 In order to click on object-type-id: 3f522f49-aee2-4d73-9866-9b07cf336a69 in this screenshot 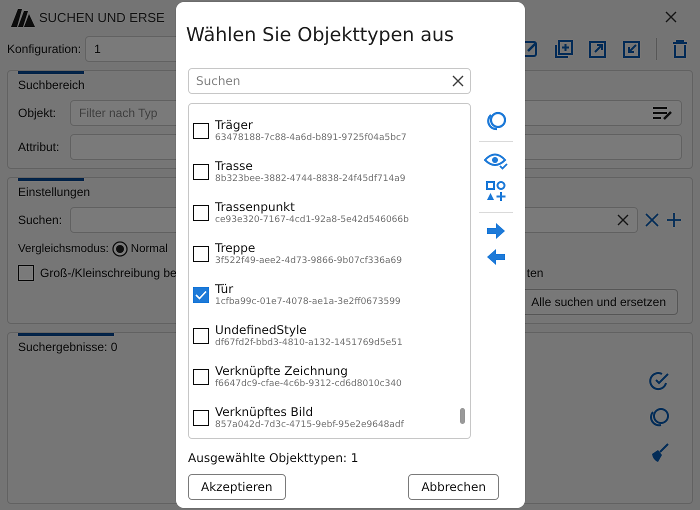, I will do `click(308, 261)`.